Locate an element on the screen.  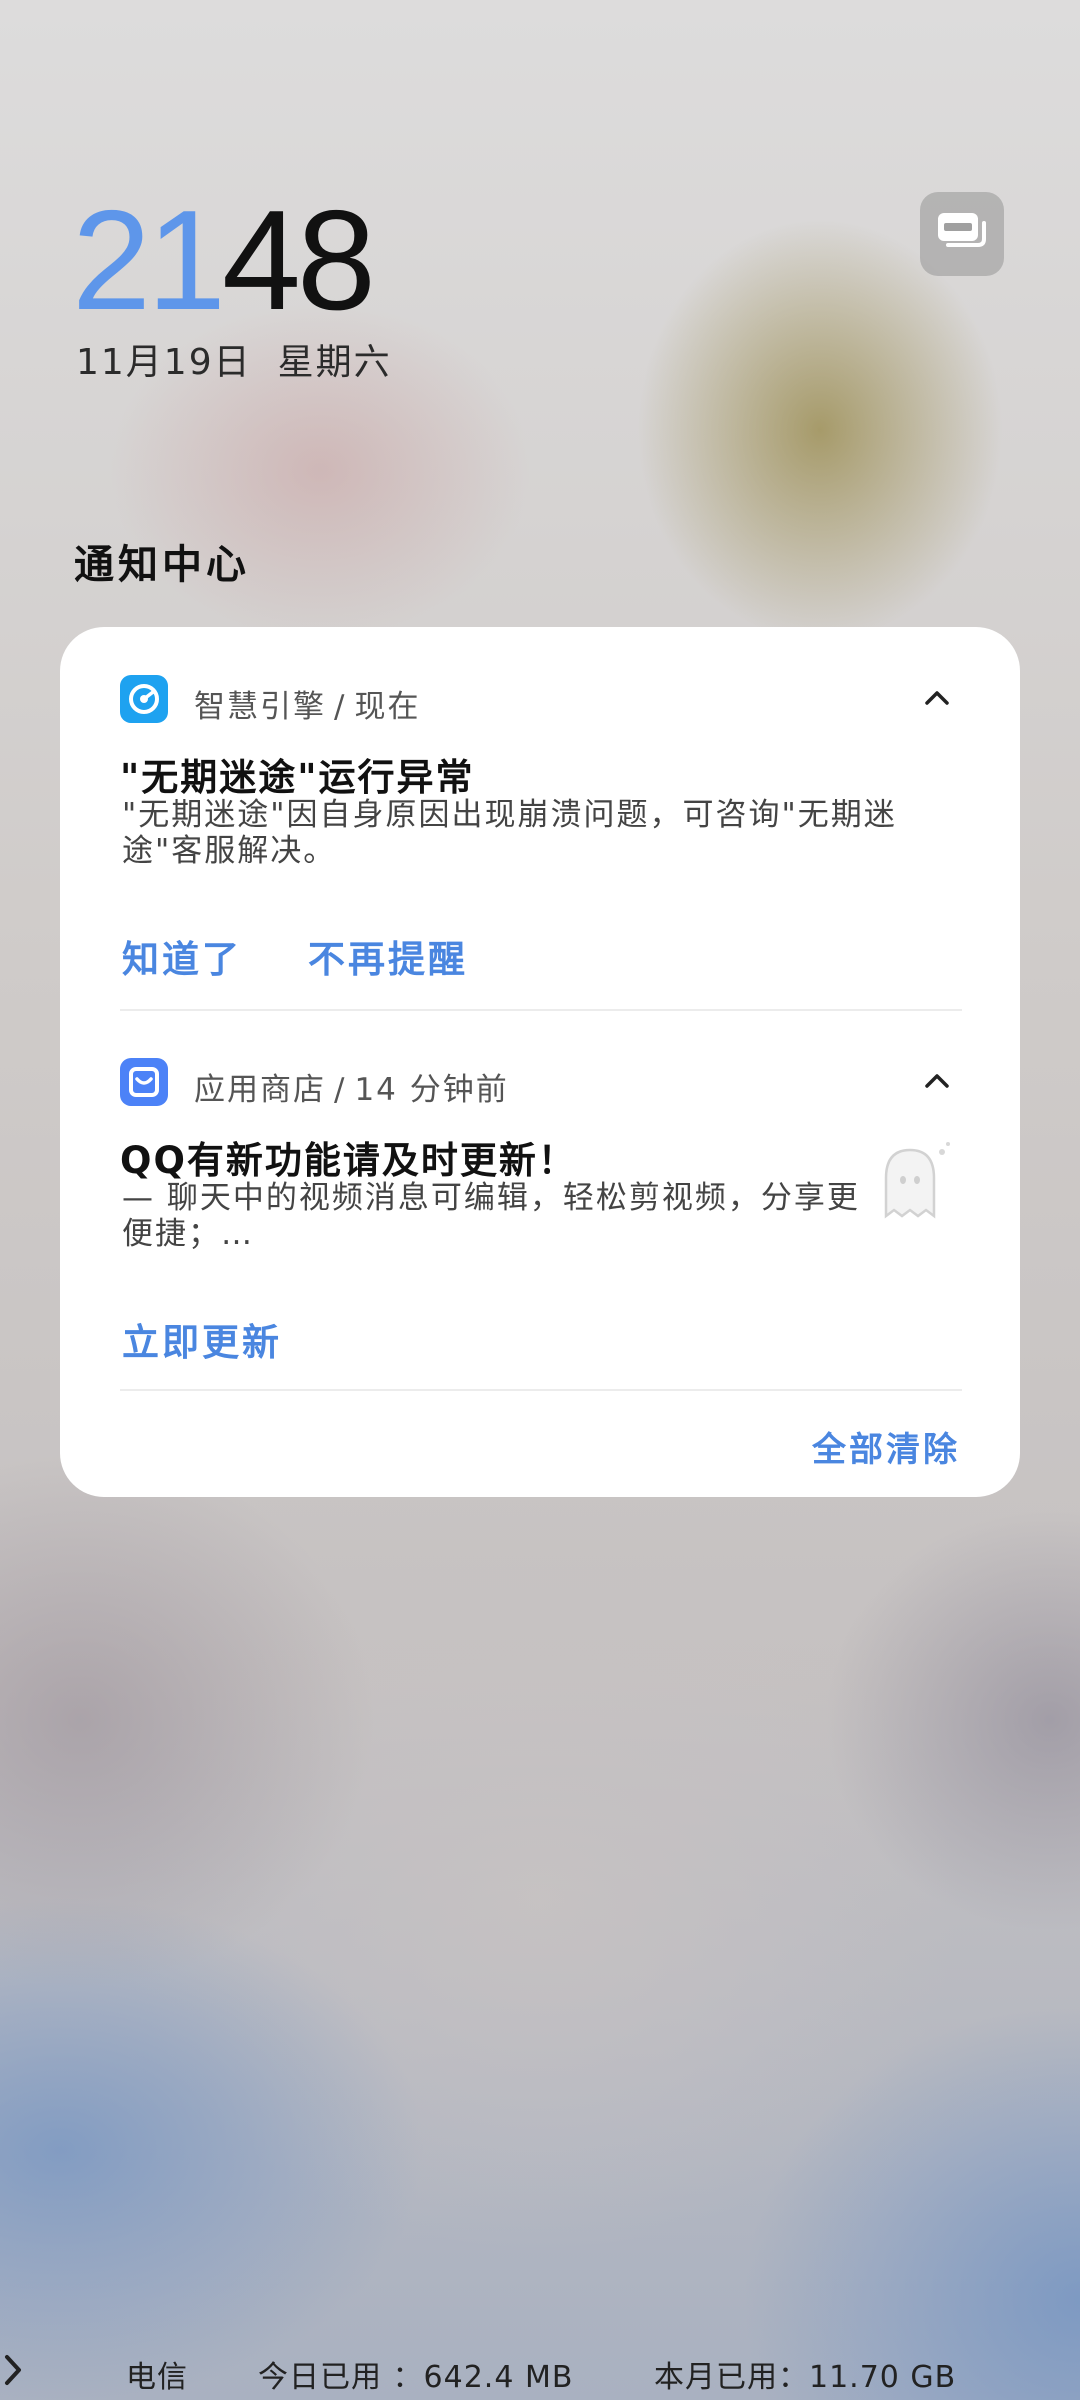
notification-body: "无期迷途"因自身原因出现崩溃问题，可咨询"无期迷途"客服解决。 is located at coordinates (509, 833).